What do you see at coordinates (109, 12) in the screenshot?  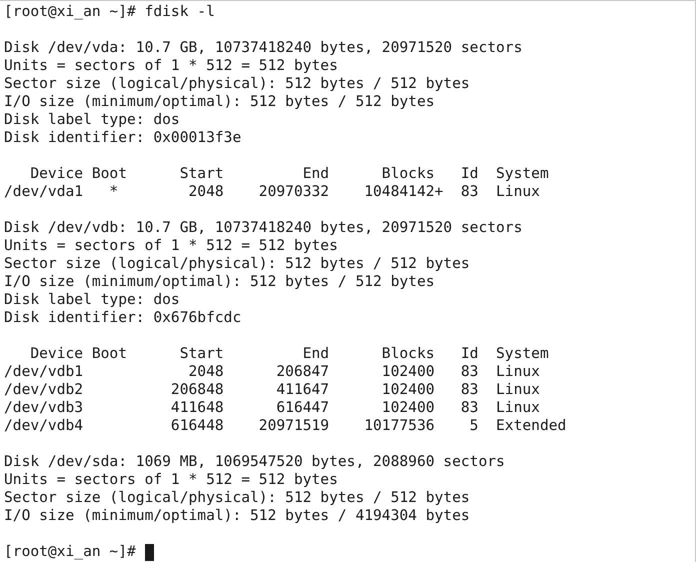 I see `terminal-line: [root@xi_an ~]# fdisk -l` at bounding box center [109, 12].